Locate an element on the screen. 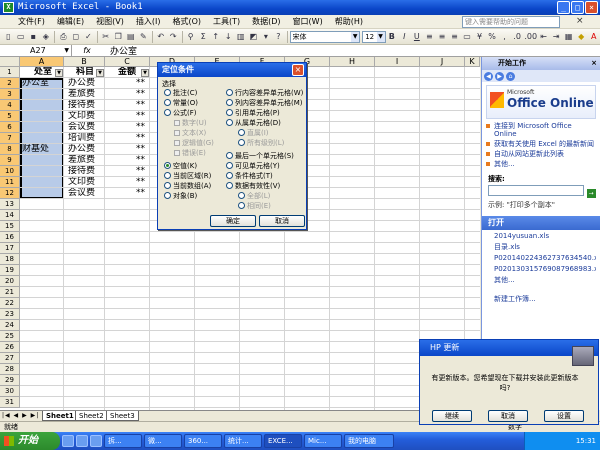  continue-button: 继续 is located at coordinates (452, 416).